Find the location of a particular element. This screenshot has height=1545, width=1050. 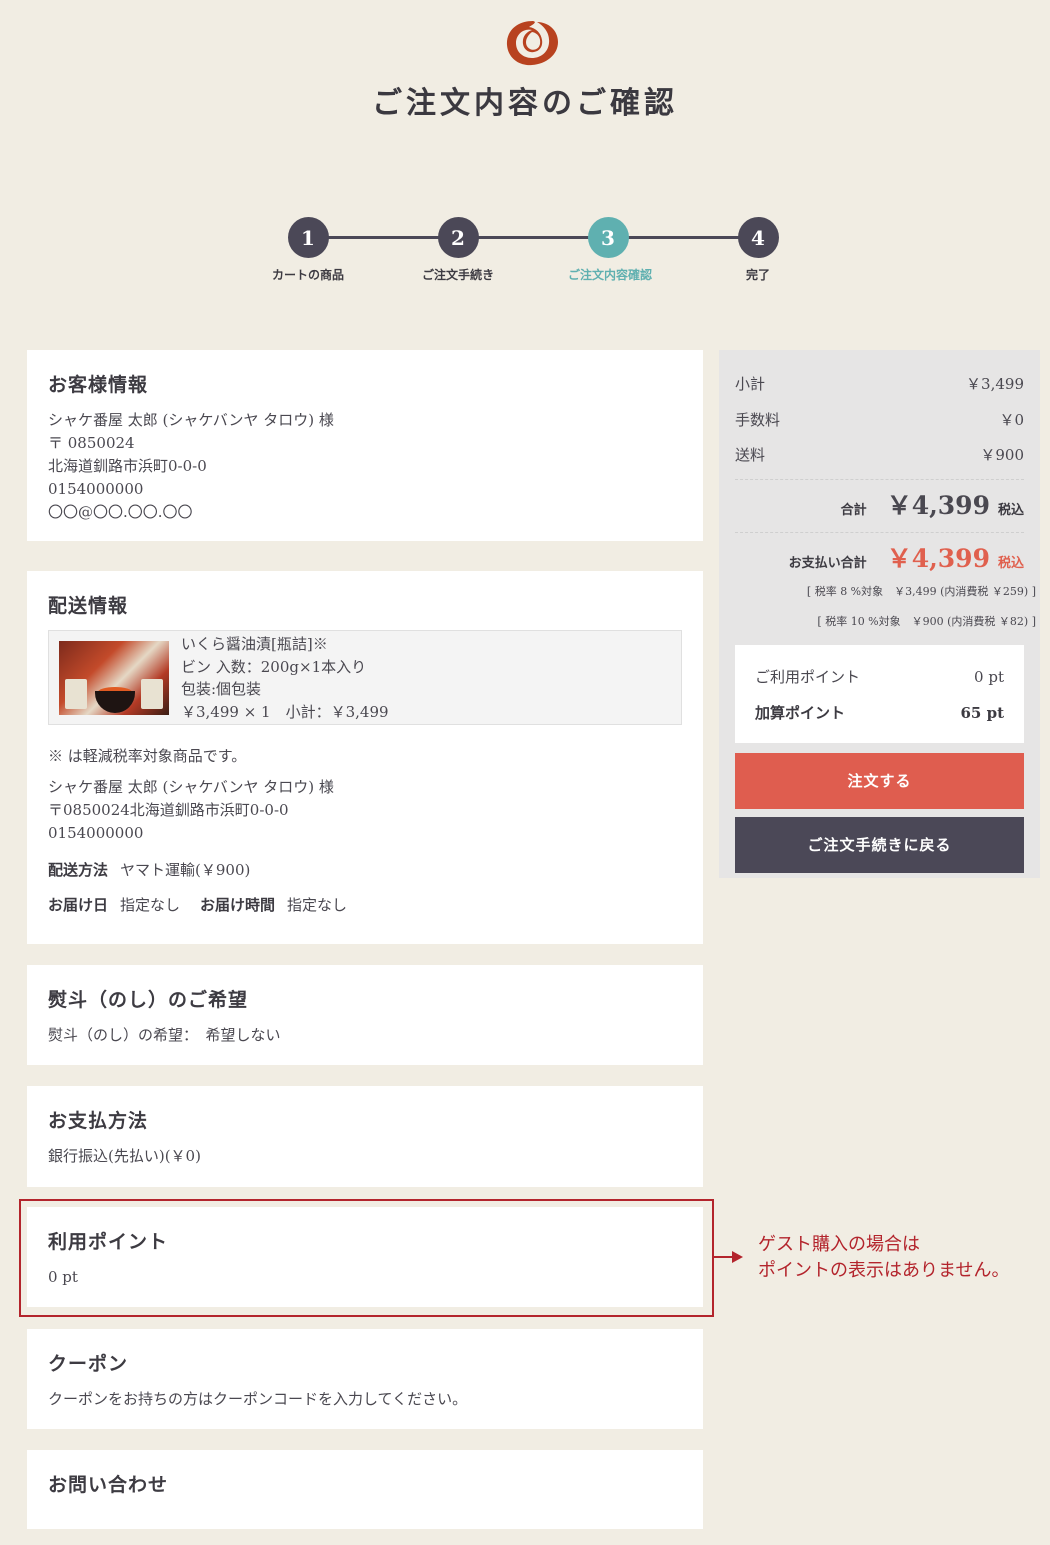

points-summary: ご利用ポイント 0 pt 加算ポイント 65 pt is located at coordinates (879, 693).